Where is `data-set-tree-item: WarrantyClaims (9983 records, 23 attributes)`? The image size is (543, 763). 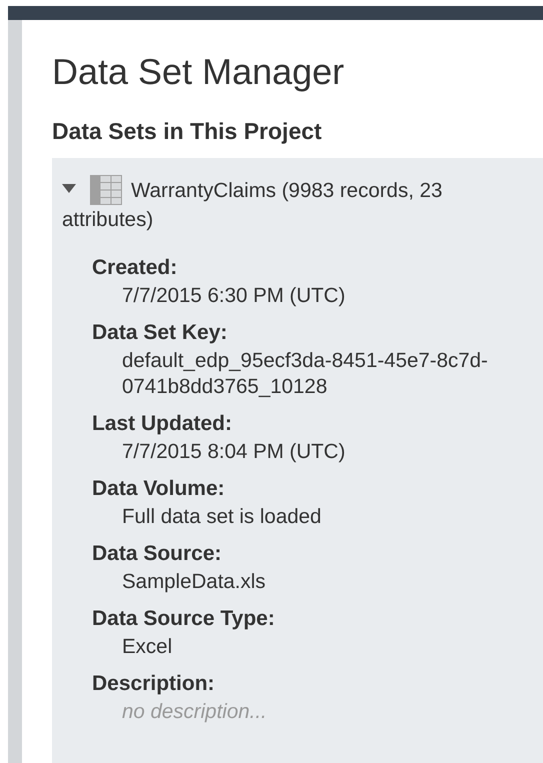
data-set-tree-item: WarrantyClaims (9983 records, 23 attributes) is located at coordinates (297, 205).